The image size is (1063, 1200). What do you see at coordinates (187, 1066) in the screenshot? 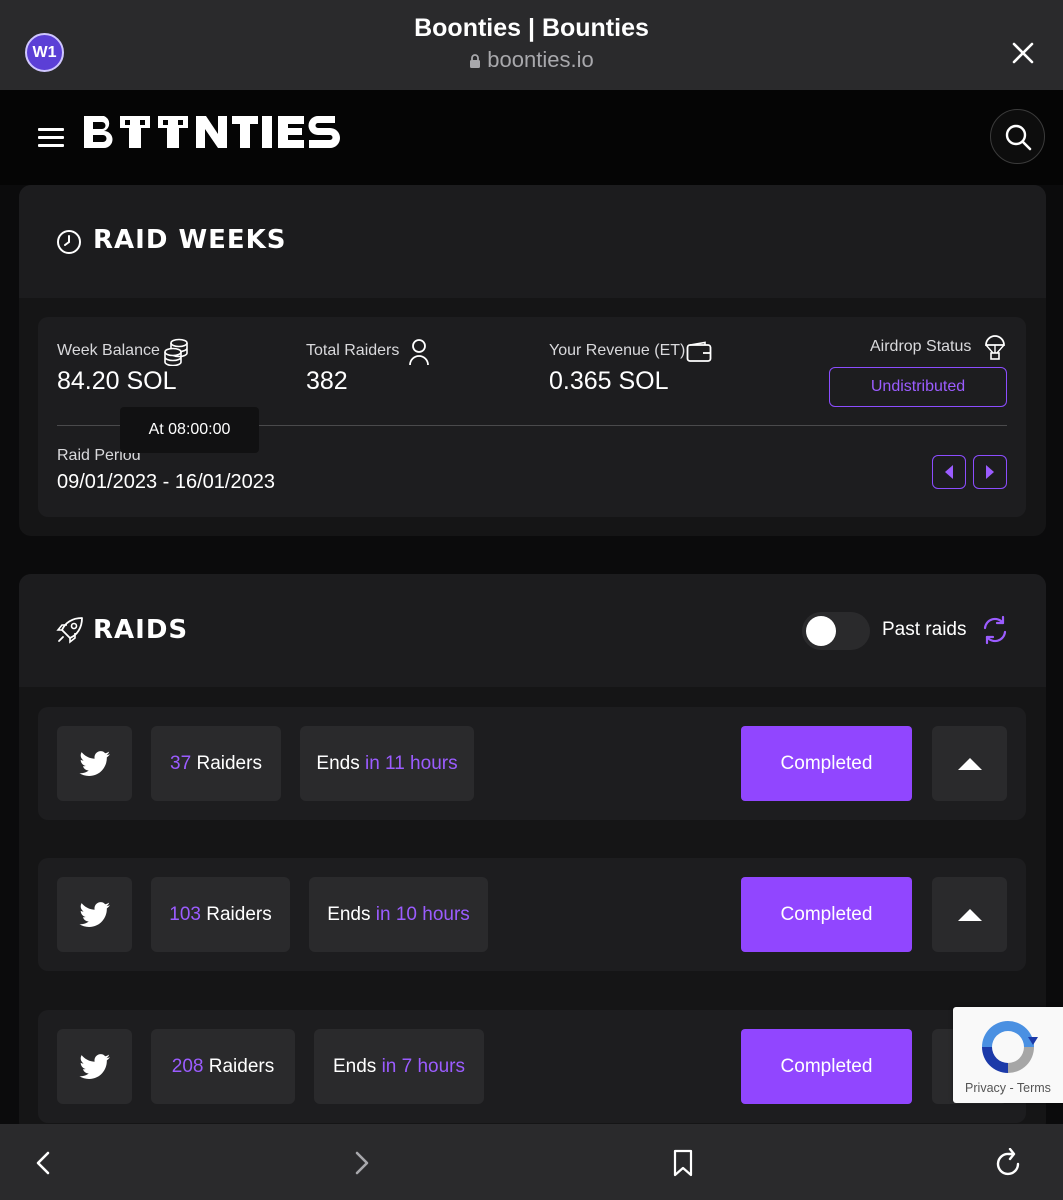
I see `raiders-count: 208` at bounding box center [187, 1066].